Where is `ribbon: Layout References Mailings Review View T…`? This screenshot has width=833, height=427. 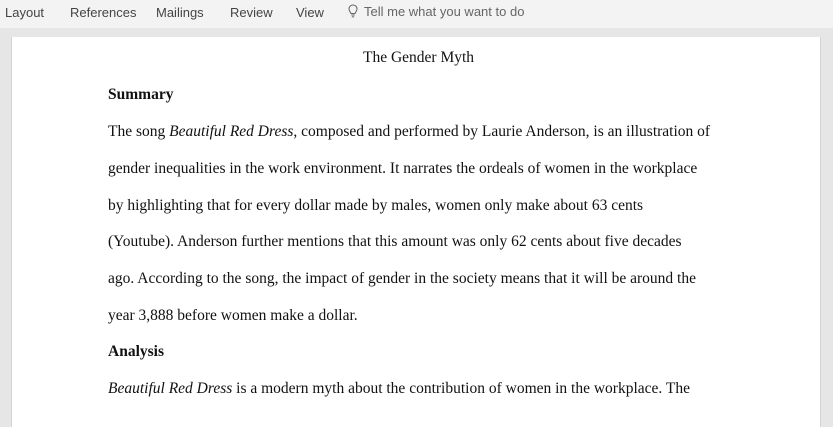
ribbon: Layout References Mailings Review View T… is located at coordinates (416, 14).